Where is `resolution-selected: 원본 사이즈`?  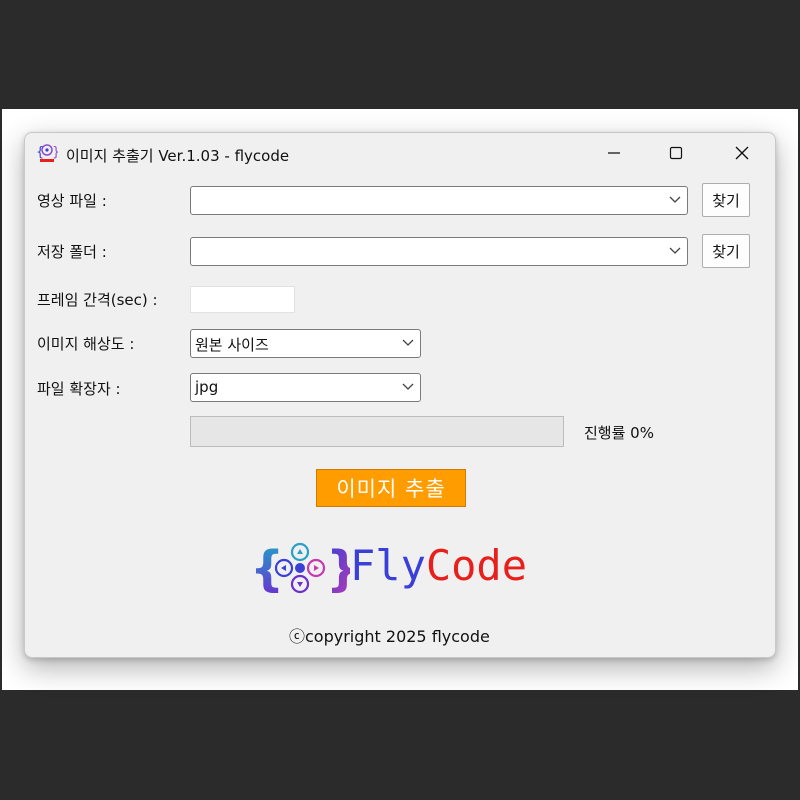 resolution-selected: 원본 사이즈 is located at coordinates (232, 345).